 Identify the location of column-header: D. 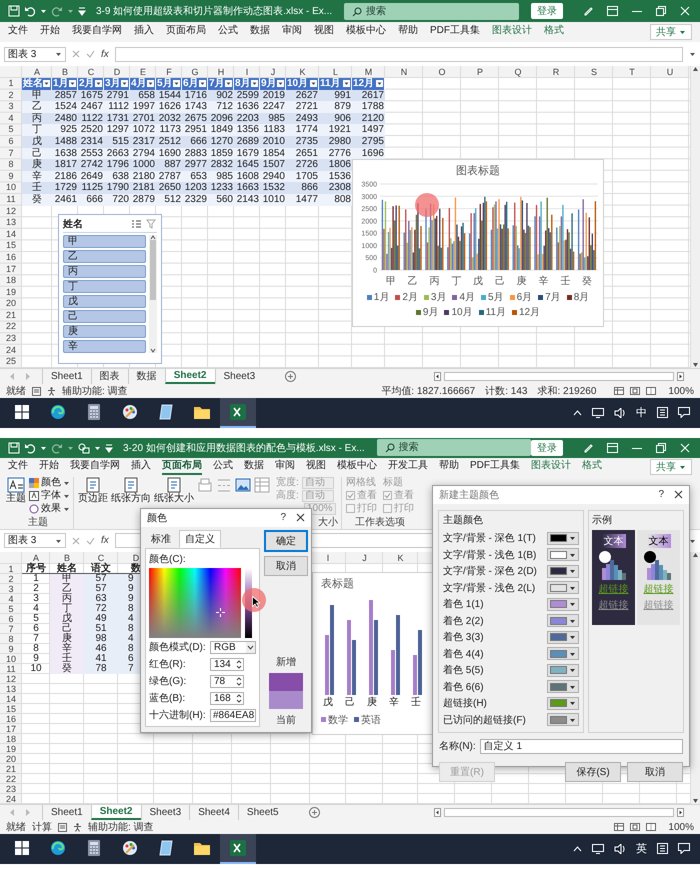
(117, 72).